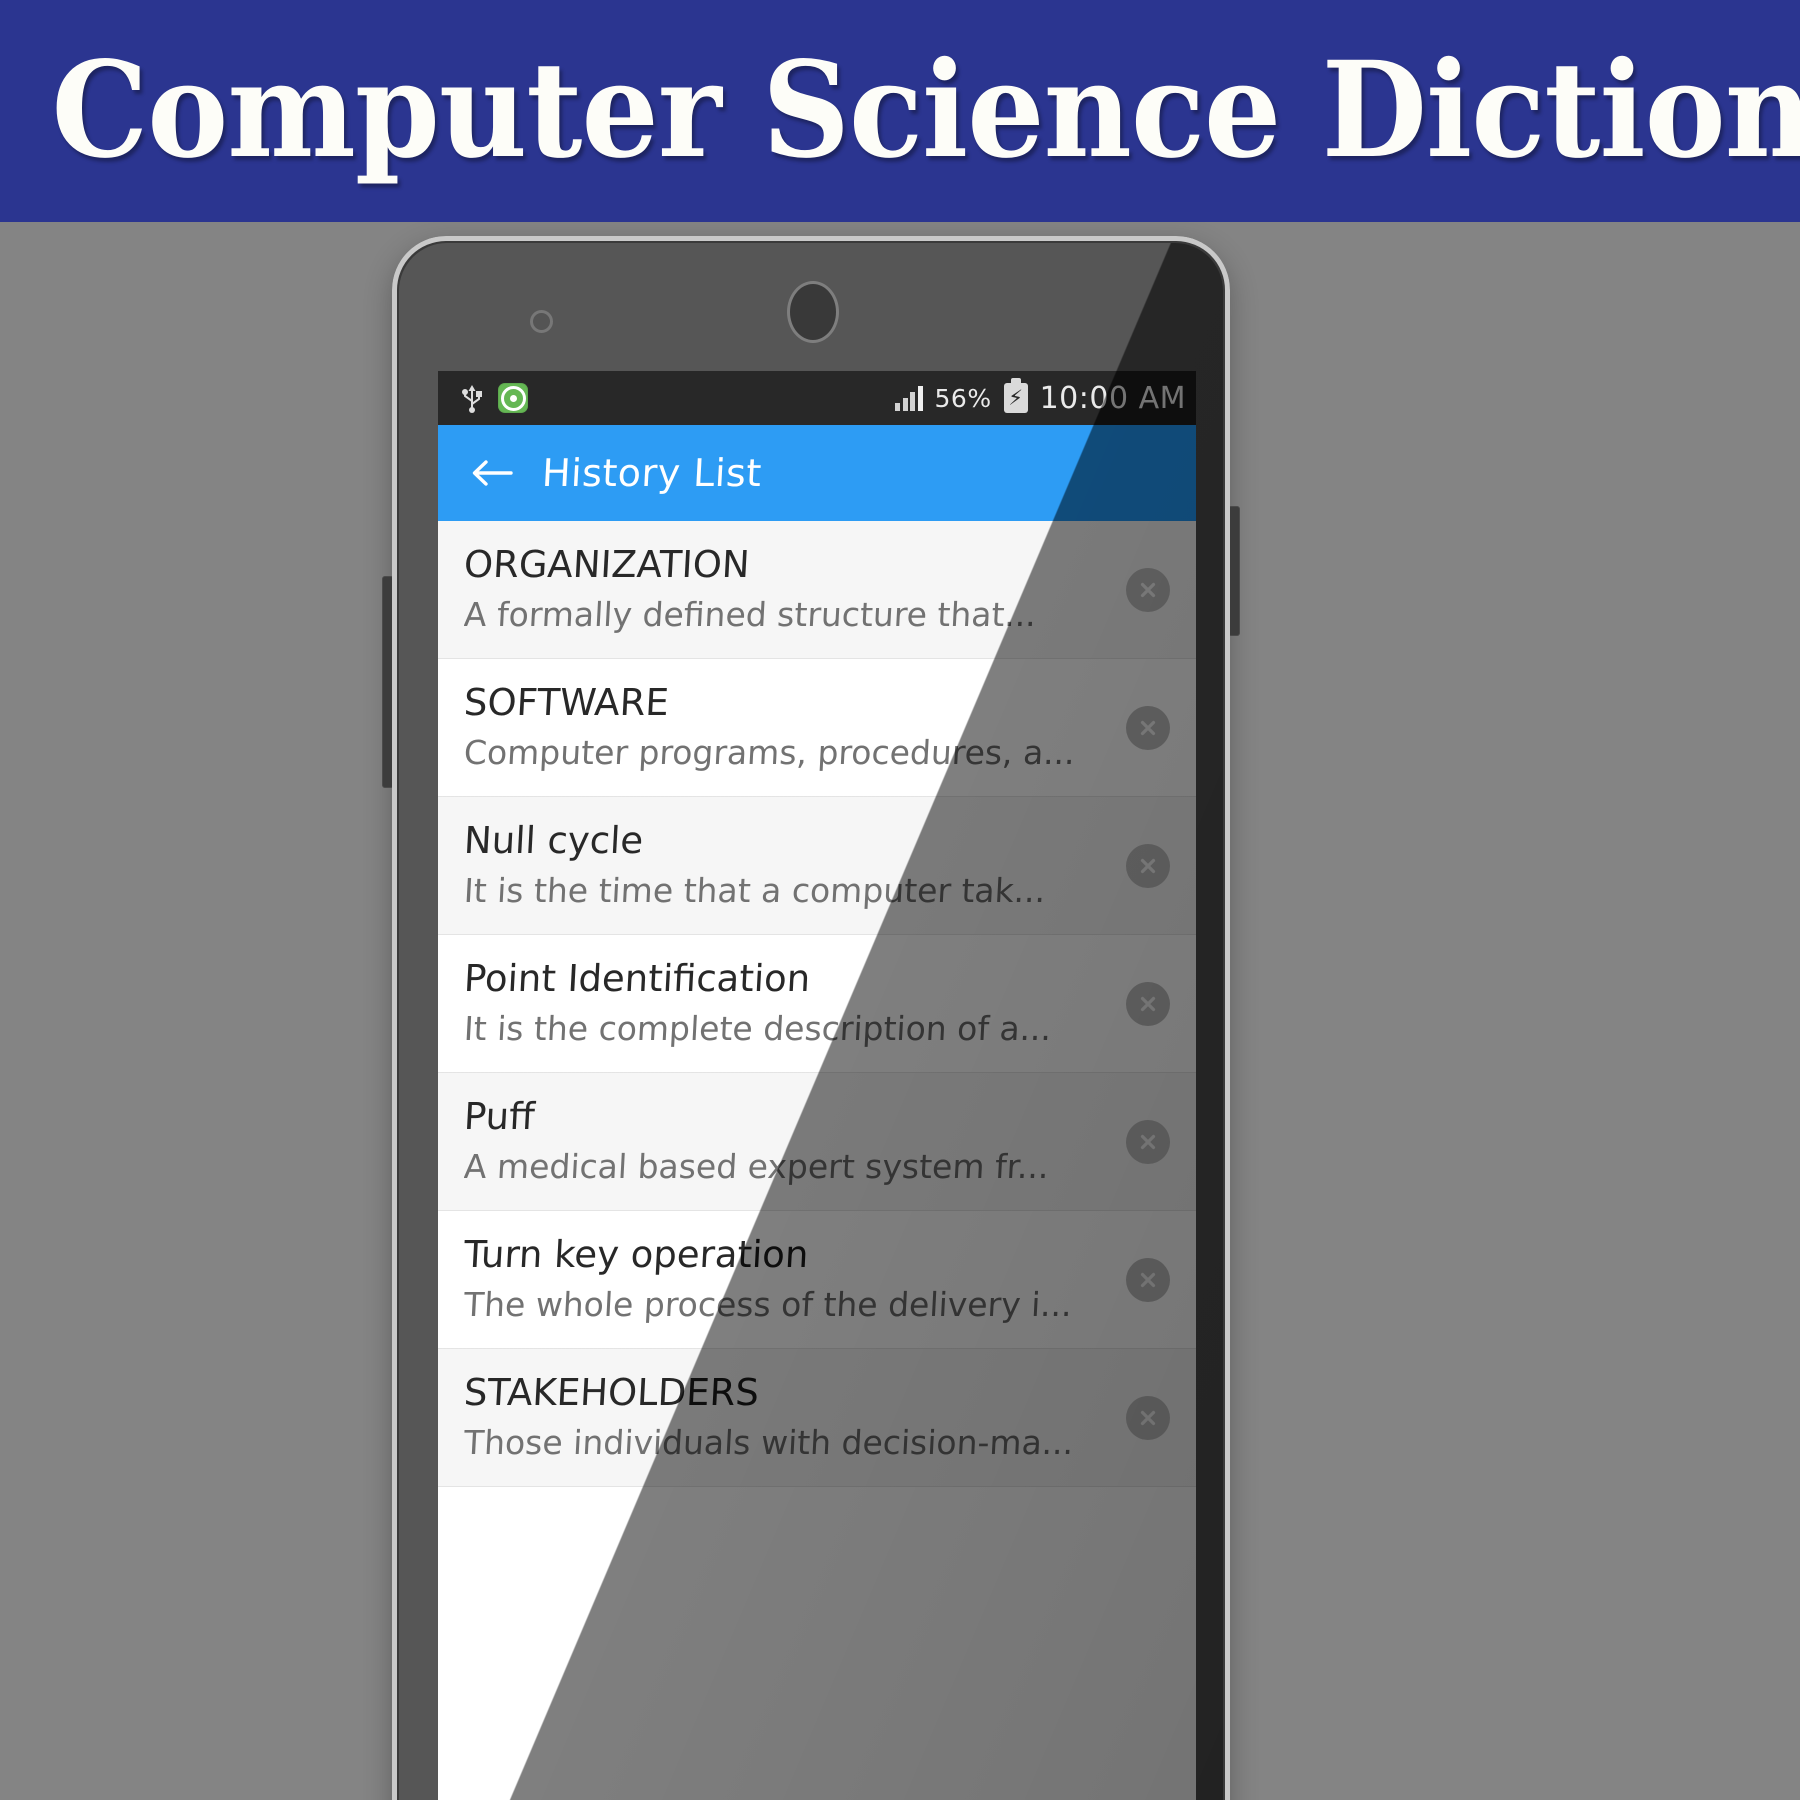 This screenshot has height=1800, width=1800. What do you see at coordinates (1234, 571) in the screenshot?
I see `volume-button` at bounding box center [1234, 571].